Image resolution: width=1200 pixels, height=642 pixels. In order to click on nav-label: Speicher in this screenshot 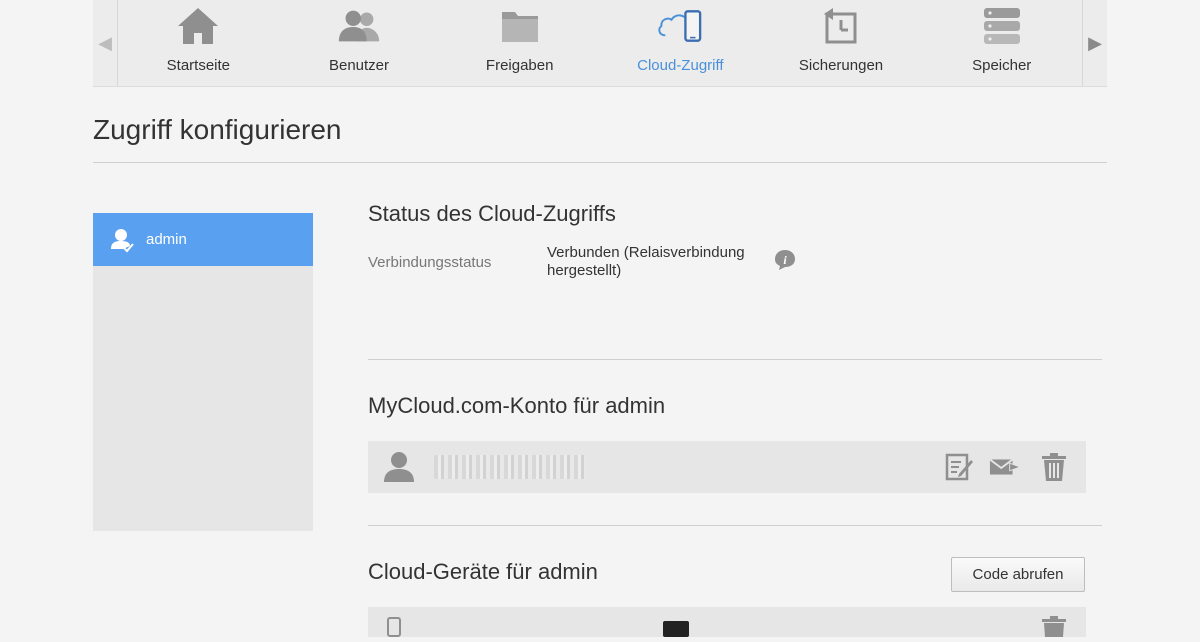, I will do `click(1002, 65)`.